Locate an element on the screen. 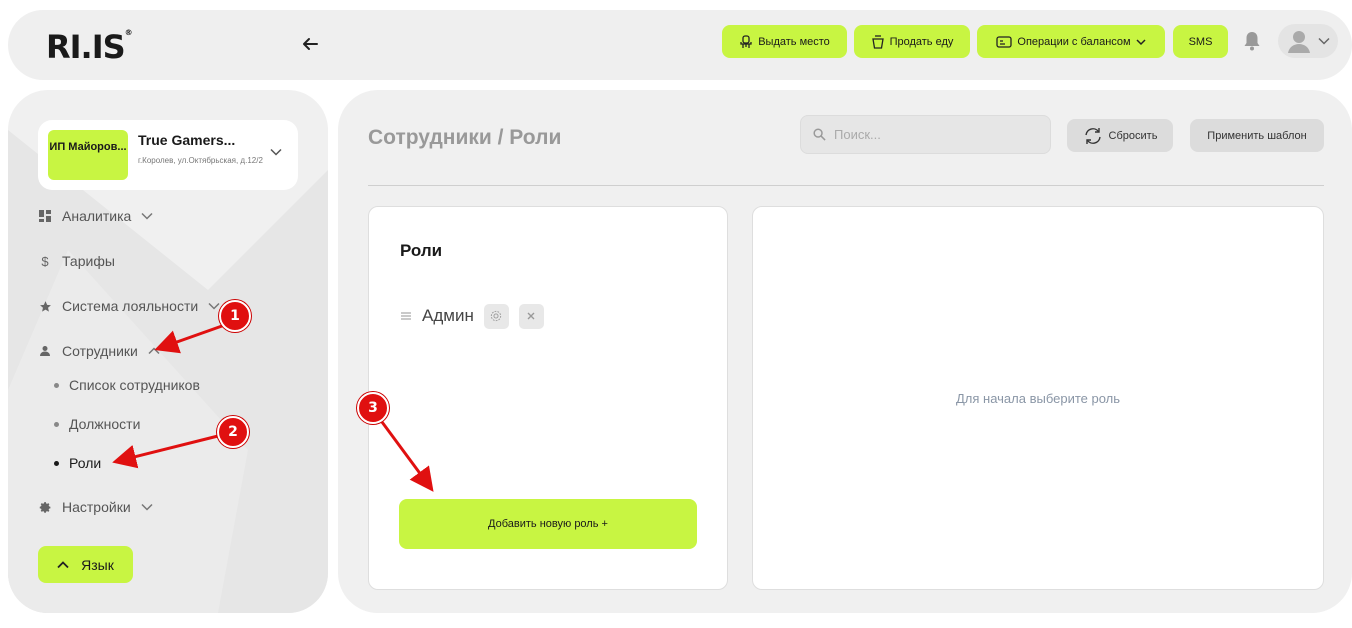 This screenshot has width=1352, height=628. apply-template-button: Применить шаблон is located at coordinates (1257, 135).